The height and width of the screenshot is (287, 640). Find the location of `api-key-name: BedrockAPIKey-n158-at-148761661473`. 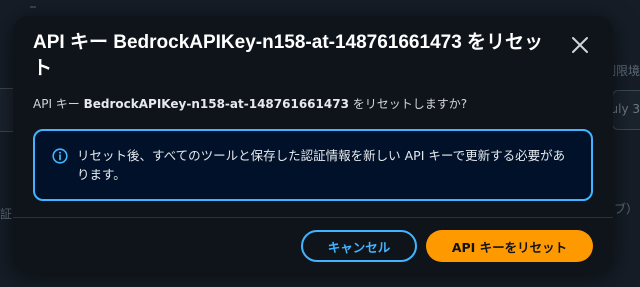

api-key-name: BedrockAPIKey-n158-at-148761661473 is located at coordinates (216, 104).